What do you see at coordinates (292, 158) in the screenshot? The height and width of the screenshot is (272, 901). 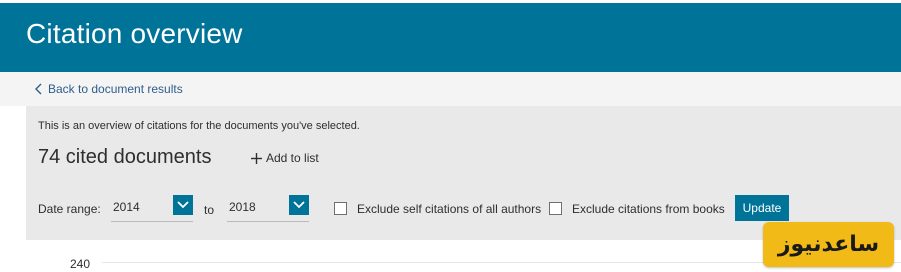 I see `add-to-list-label: Add to list` at bounding box center [292, 158].